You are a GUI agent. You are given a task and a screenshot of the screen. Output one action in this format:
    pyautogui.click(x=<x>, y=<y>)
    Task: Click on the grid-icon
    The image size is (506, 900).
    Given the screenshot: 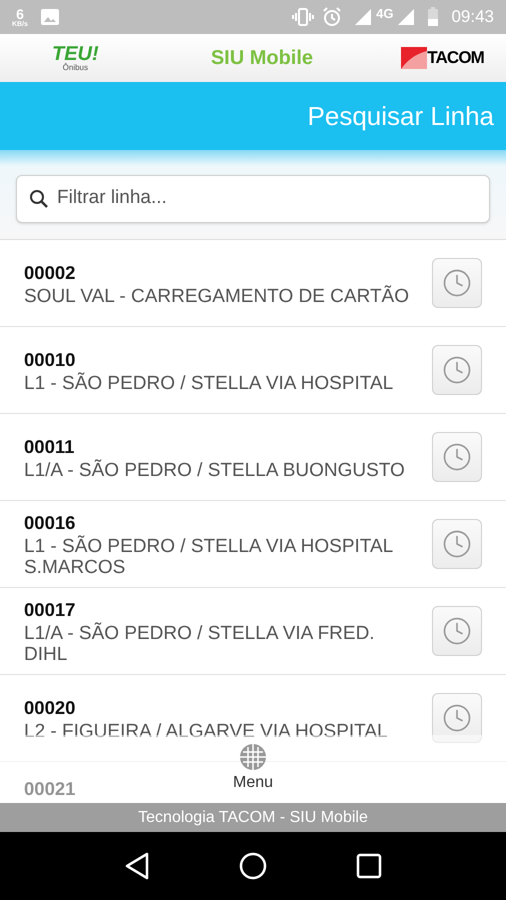 What is the action you would take?
    pyautogui.click(x=253, y=757)
    